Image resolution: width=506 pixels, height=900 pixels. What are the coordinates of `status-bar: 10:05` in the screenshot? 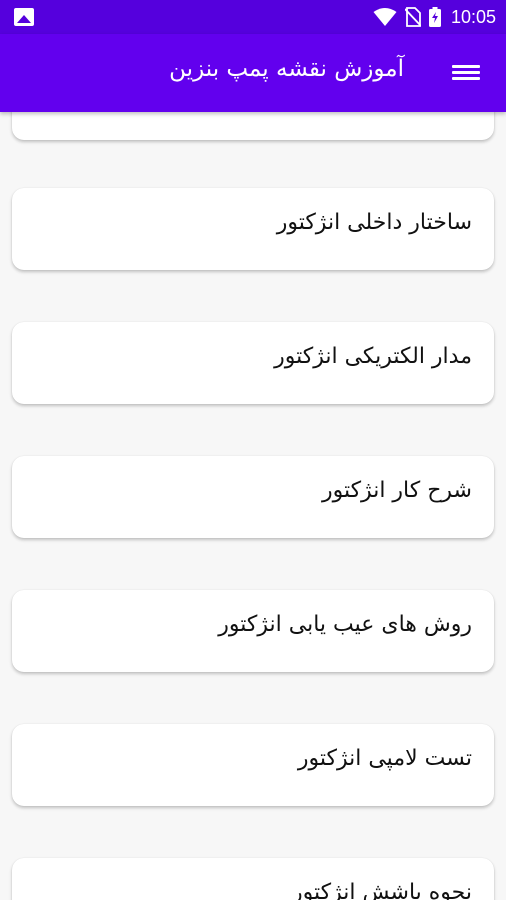 It's located at (253, 17).